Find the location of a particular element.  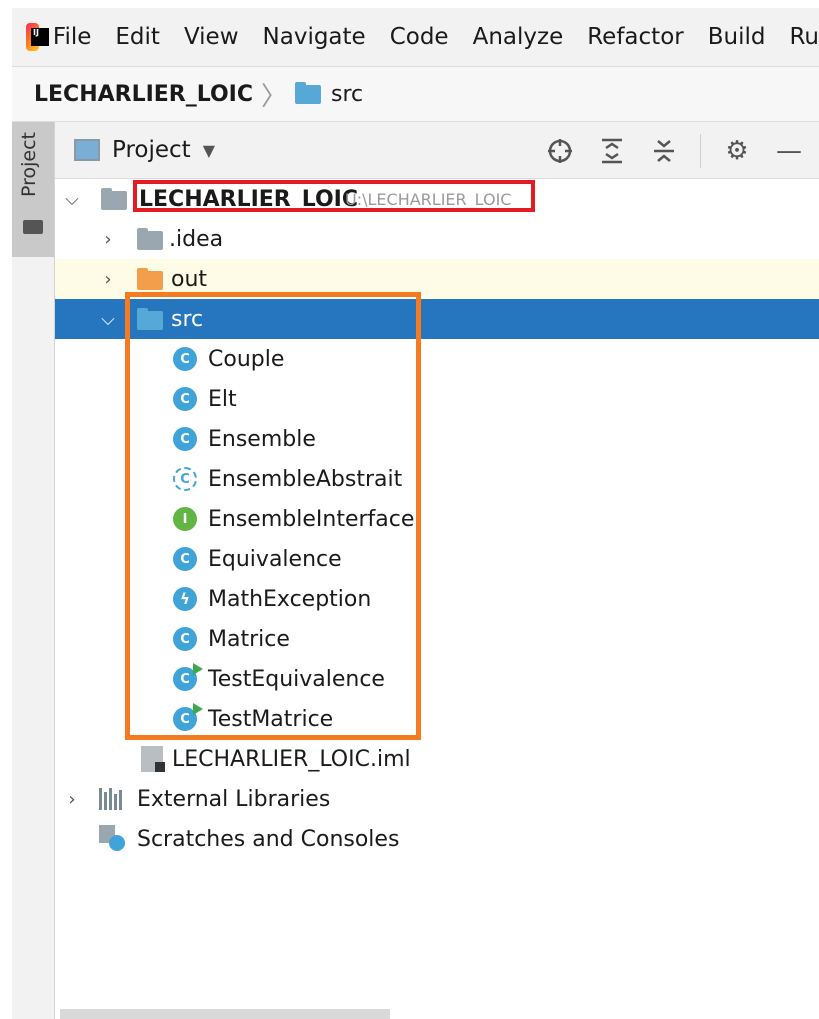

module-file-icon is located at coordinates (153, 759).